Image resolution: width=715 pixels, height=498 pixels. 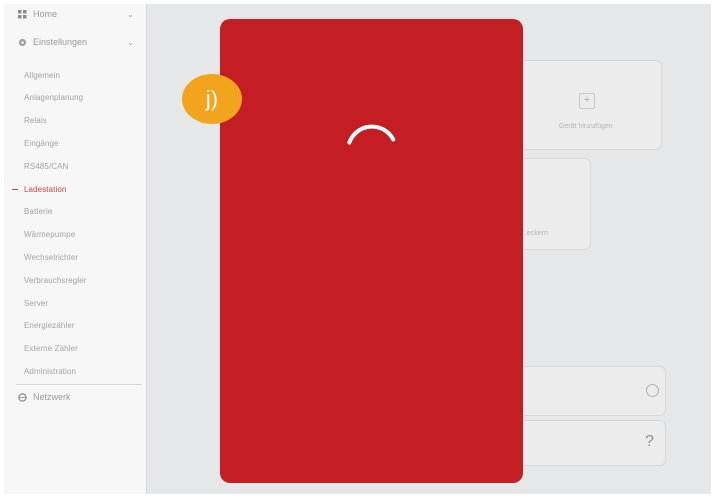 What do you see at coordinates (41, 143) in the screenshot?
I see `sidebar-item-label: Eingänge` at bounding box center [41, 143].